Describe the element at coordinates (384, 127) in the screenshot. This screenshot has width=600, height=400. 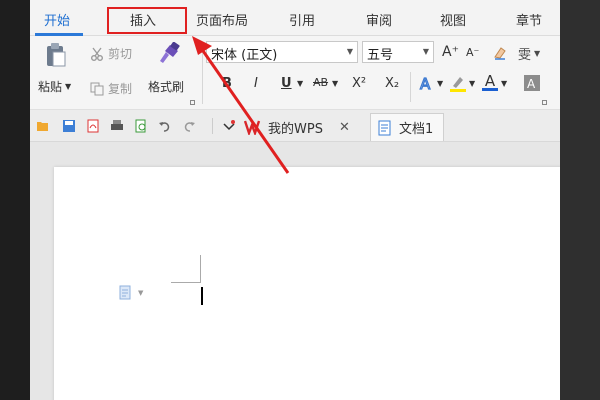
I see `document-icon` at that location.